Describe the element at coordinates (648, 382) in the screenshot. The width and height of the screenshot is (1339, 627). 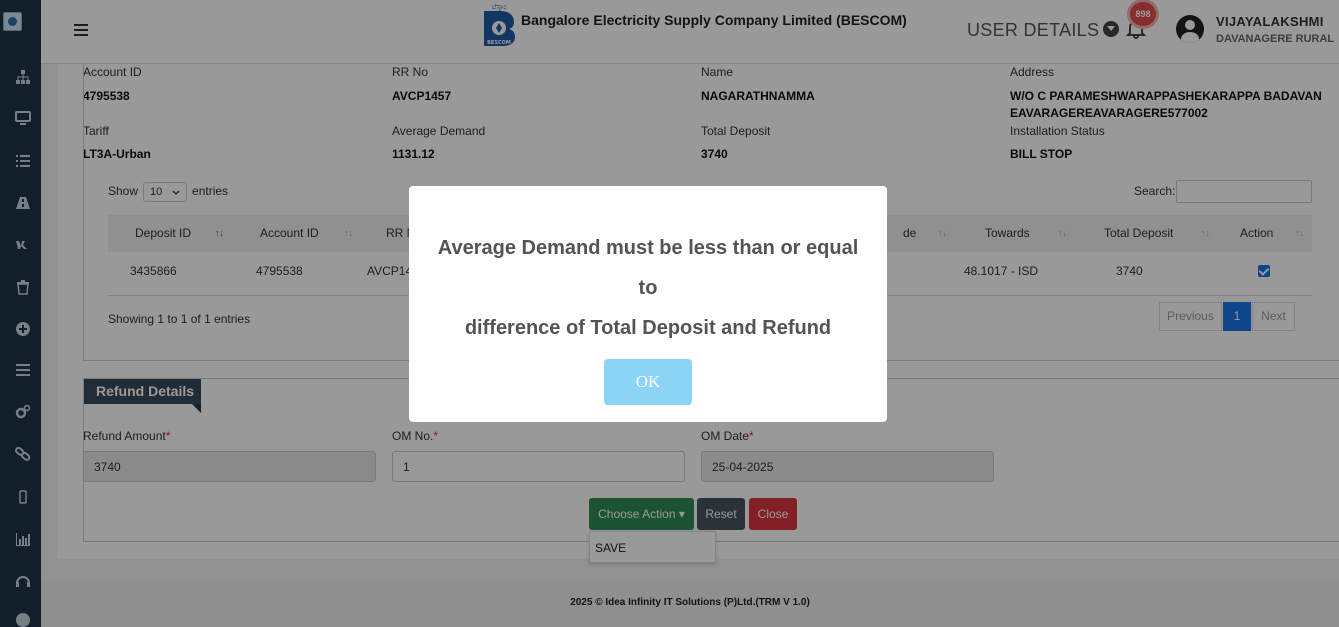
I see `ok-button: OK` at that location.